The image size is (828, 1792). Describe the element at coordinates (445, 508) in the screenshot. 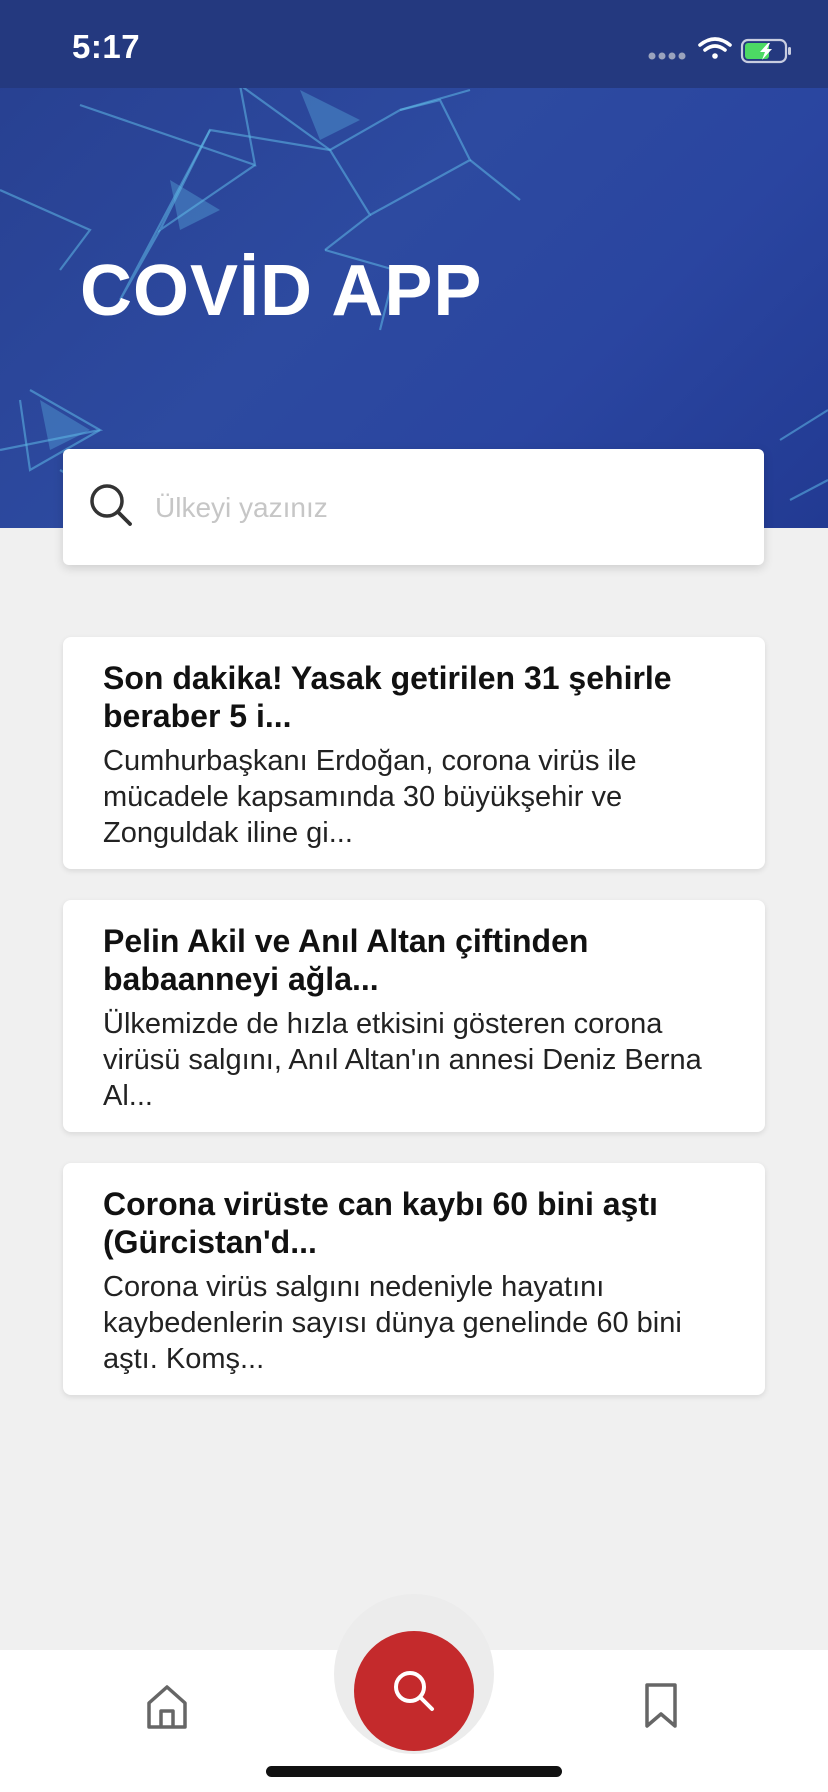

I see `country-search-input` at that location.